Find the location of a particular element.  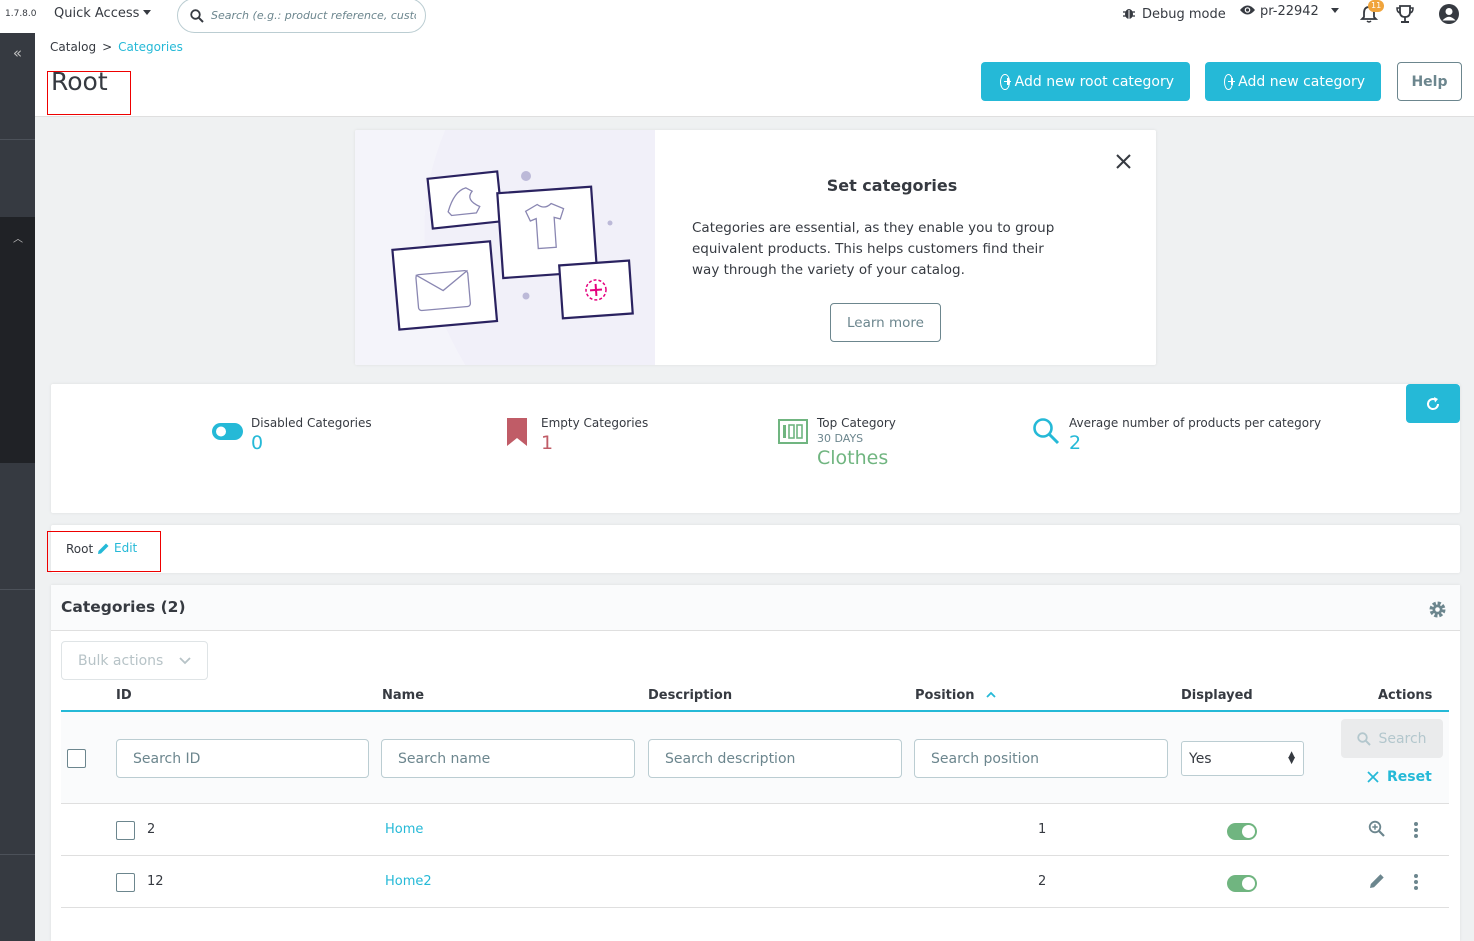

row-id: 2 is located at coordinates (151, 829).